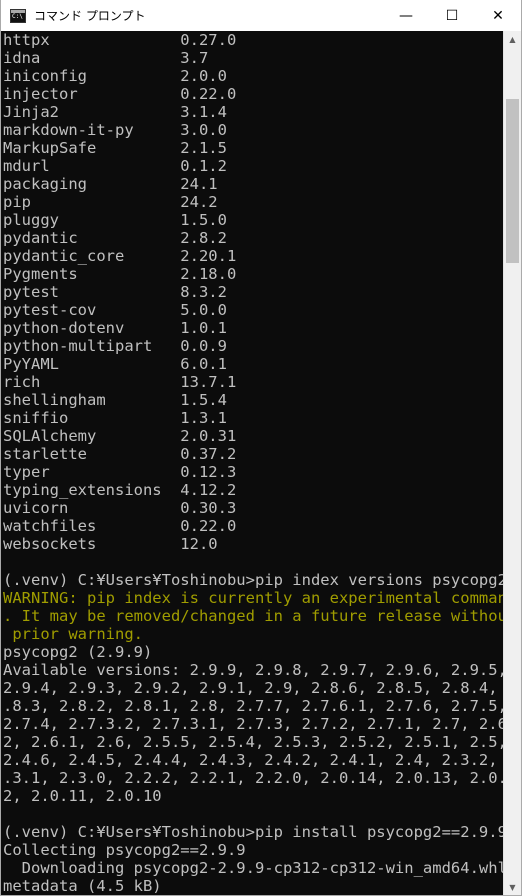 The image size is (522, 896). I want to click on terminal-line: typing_extensions 4.12.2, so click(120, 490).